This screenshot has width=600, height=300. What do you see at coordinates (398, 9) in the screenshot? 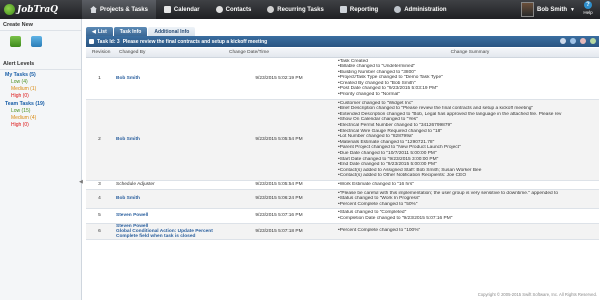
I see `admin-icon` at bounding box center [398, 9].